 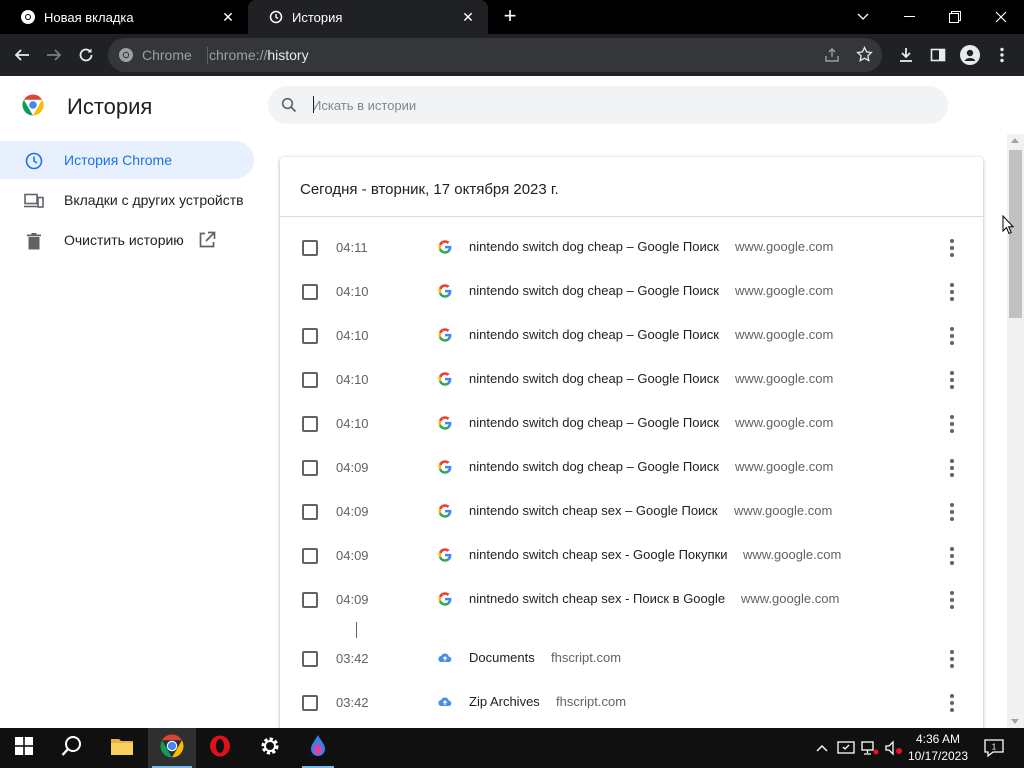 I want to click on entry-title-link: Documents, so click(x=502, y=657).